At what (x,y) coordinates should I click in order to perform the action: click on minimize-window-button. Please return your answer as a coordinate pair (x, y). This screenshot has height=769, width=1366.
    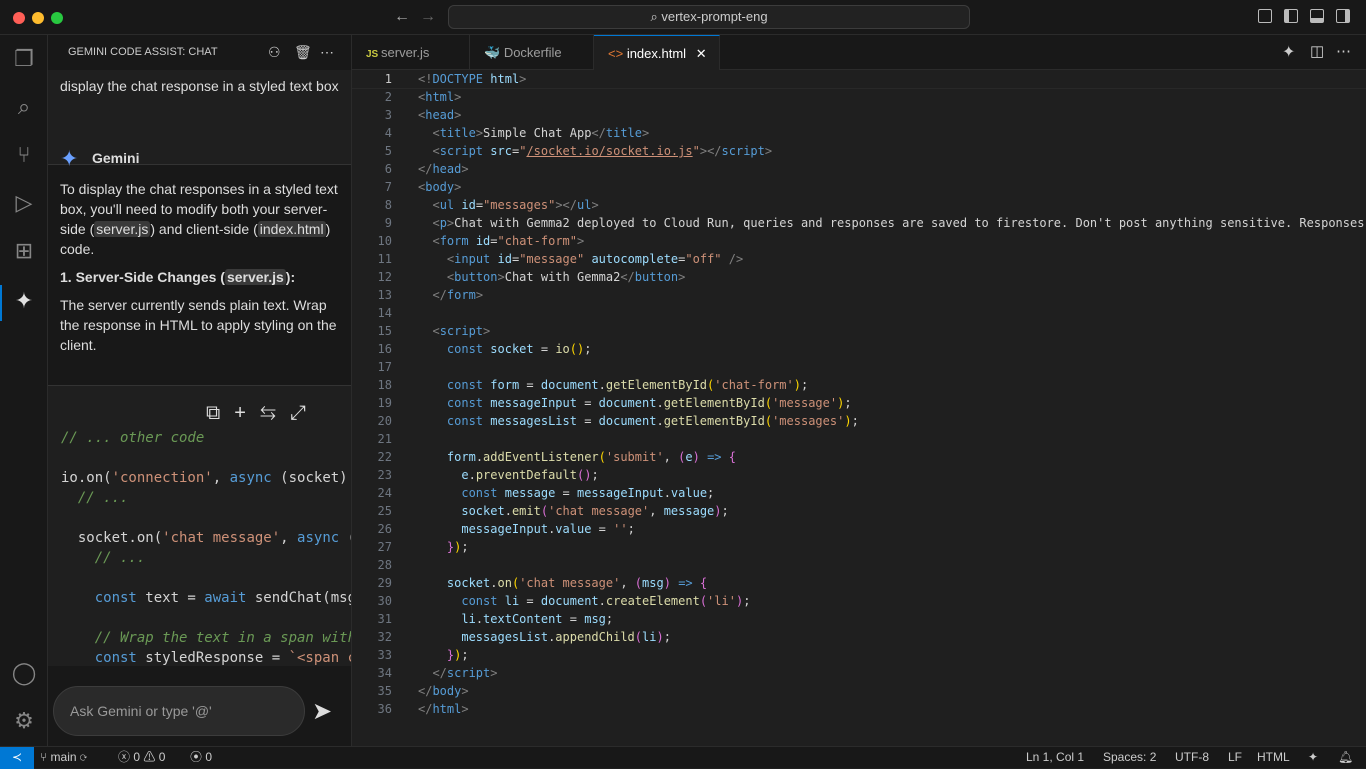
    Looking at the image, I should click on (38, 18).